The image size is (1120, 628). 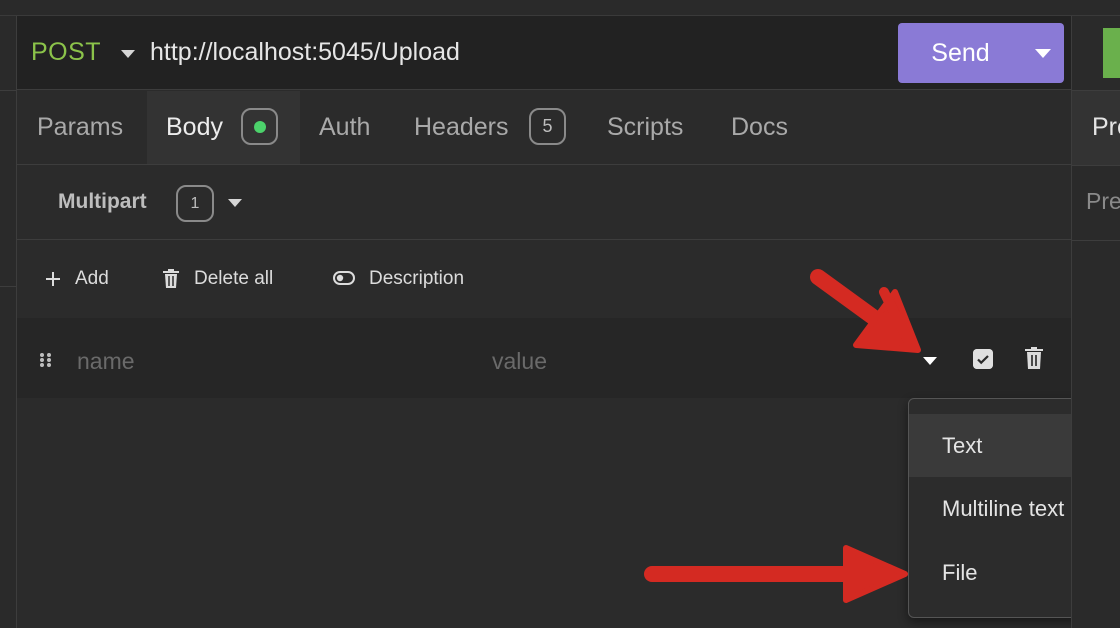 I want to click on request-tabs: Params Body Auth Headers 5 Scripts Docs, so click(x=544, y=128).